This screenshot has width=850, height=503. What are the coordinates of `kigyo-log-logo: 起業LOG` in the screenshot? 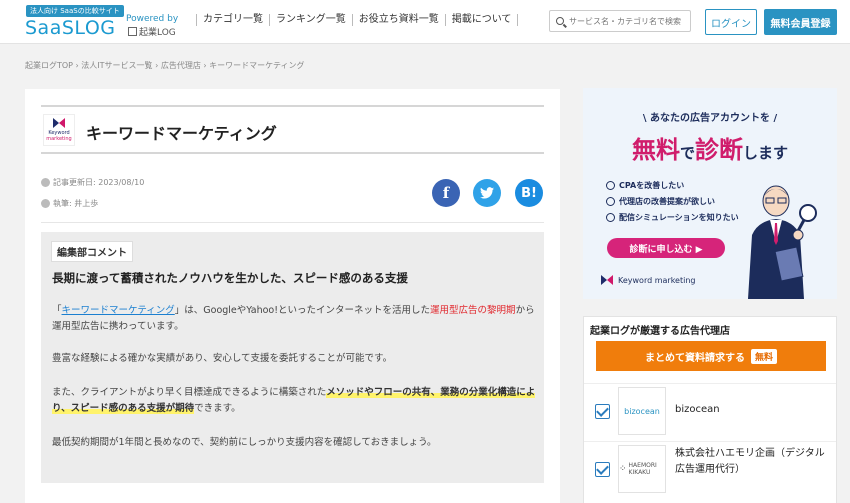 It's located at (152, 31).